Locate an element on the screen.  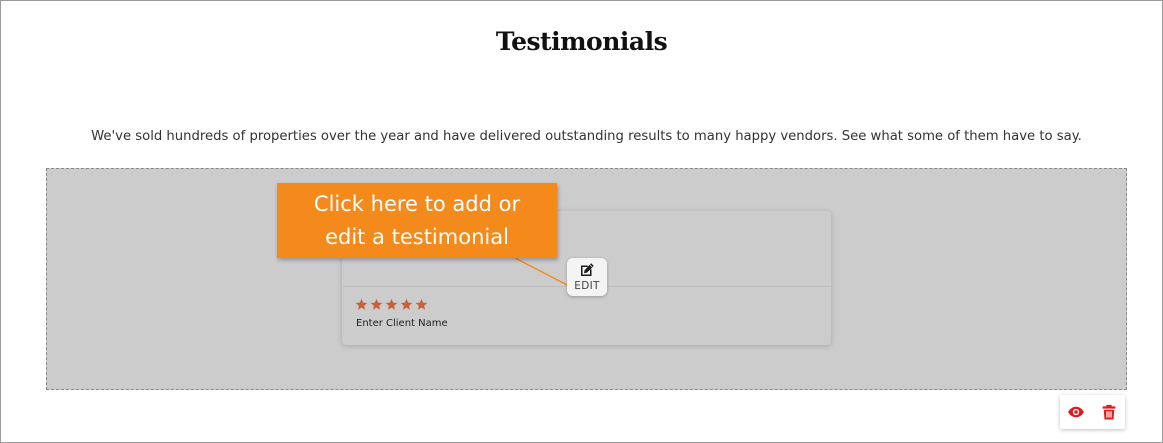
client-name: Enter Client Name is located at coordinates (402, 323).